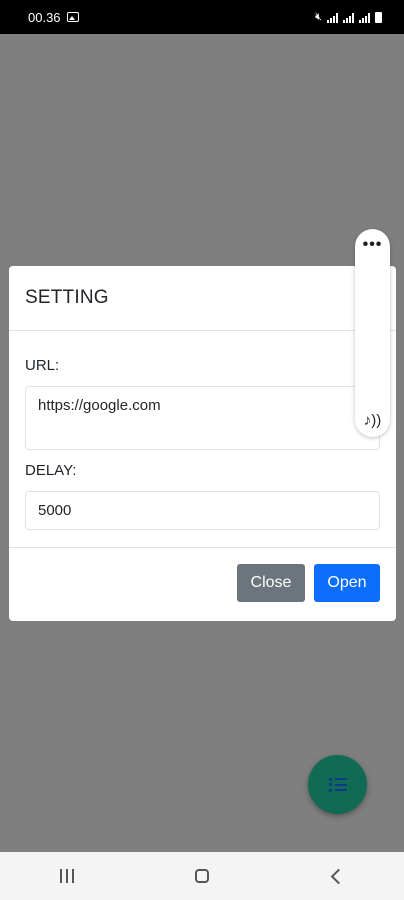 The height and width of the screenshot is (900, 404). I want to click on back-icon, so click(338, 876).